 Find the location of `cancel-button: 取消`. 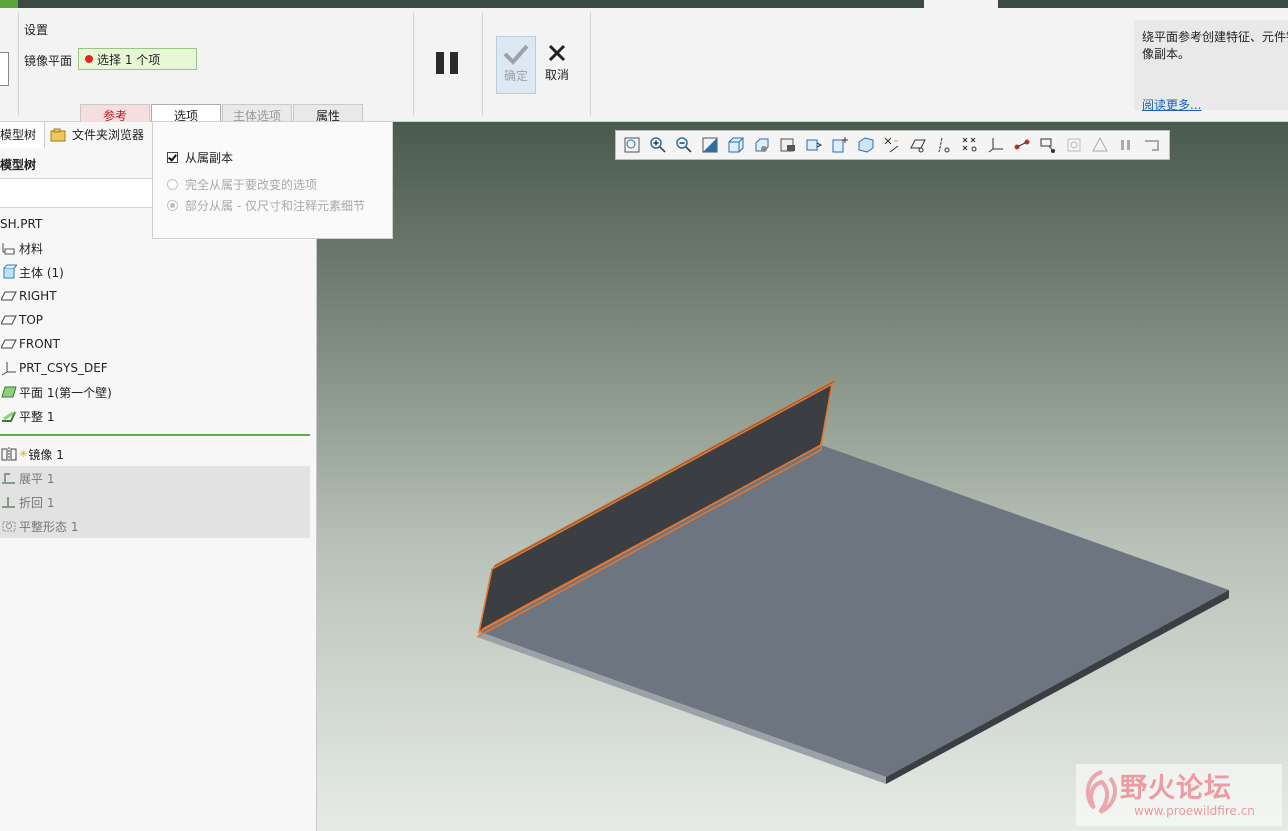

cancel-button: 取消 is located at coordinates (557, 65).